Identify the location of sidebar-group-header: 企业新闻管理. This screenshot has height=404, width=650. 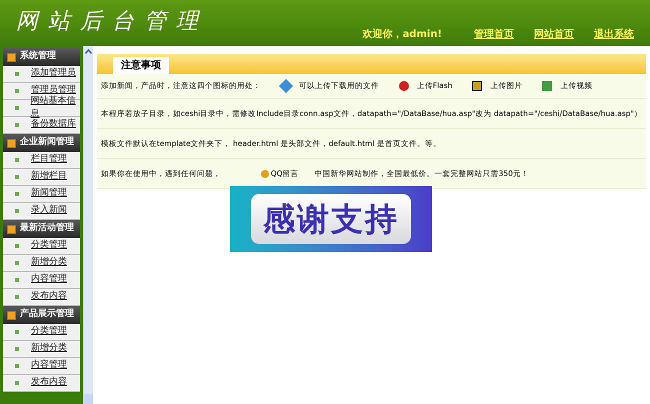
(41, 143).